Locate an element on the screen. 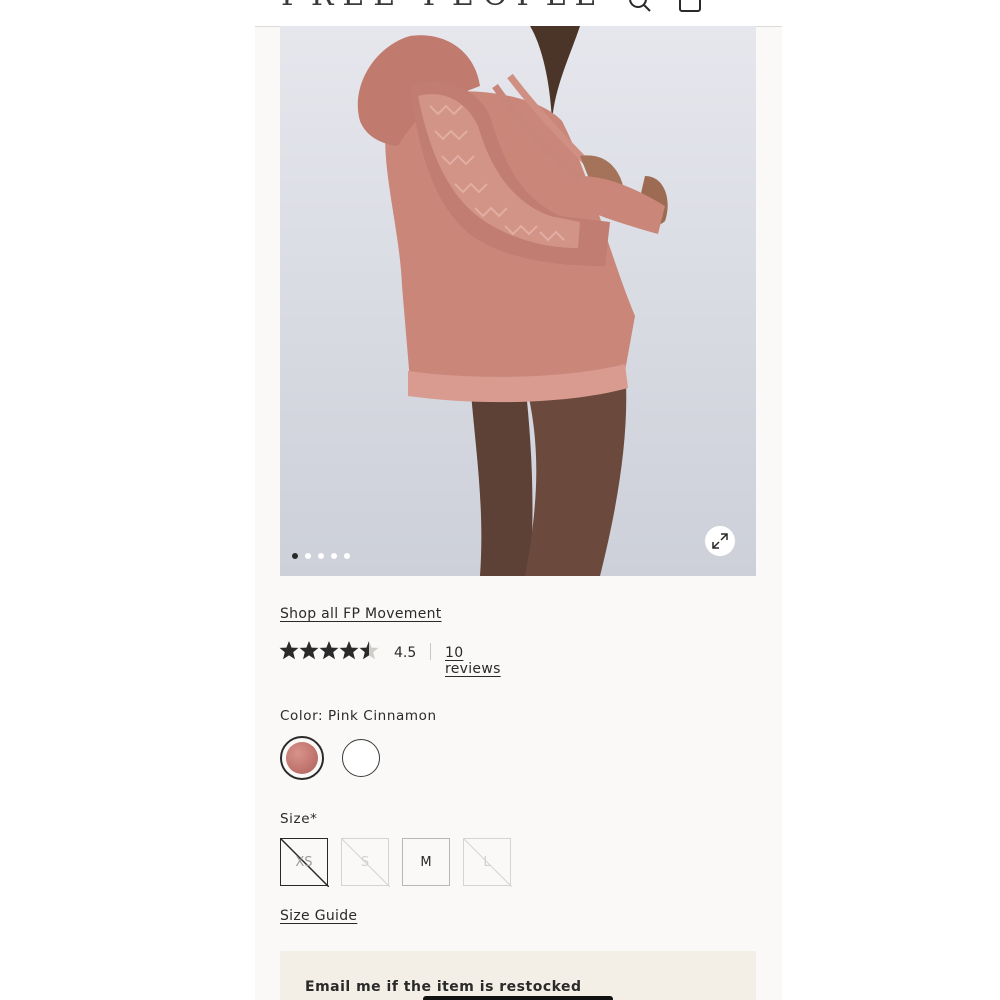 The width and height of the screenshot is (1000, 1000). rating-stars is located at coordinates (329, 650).